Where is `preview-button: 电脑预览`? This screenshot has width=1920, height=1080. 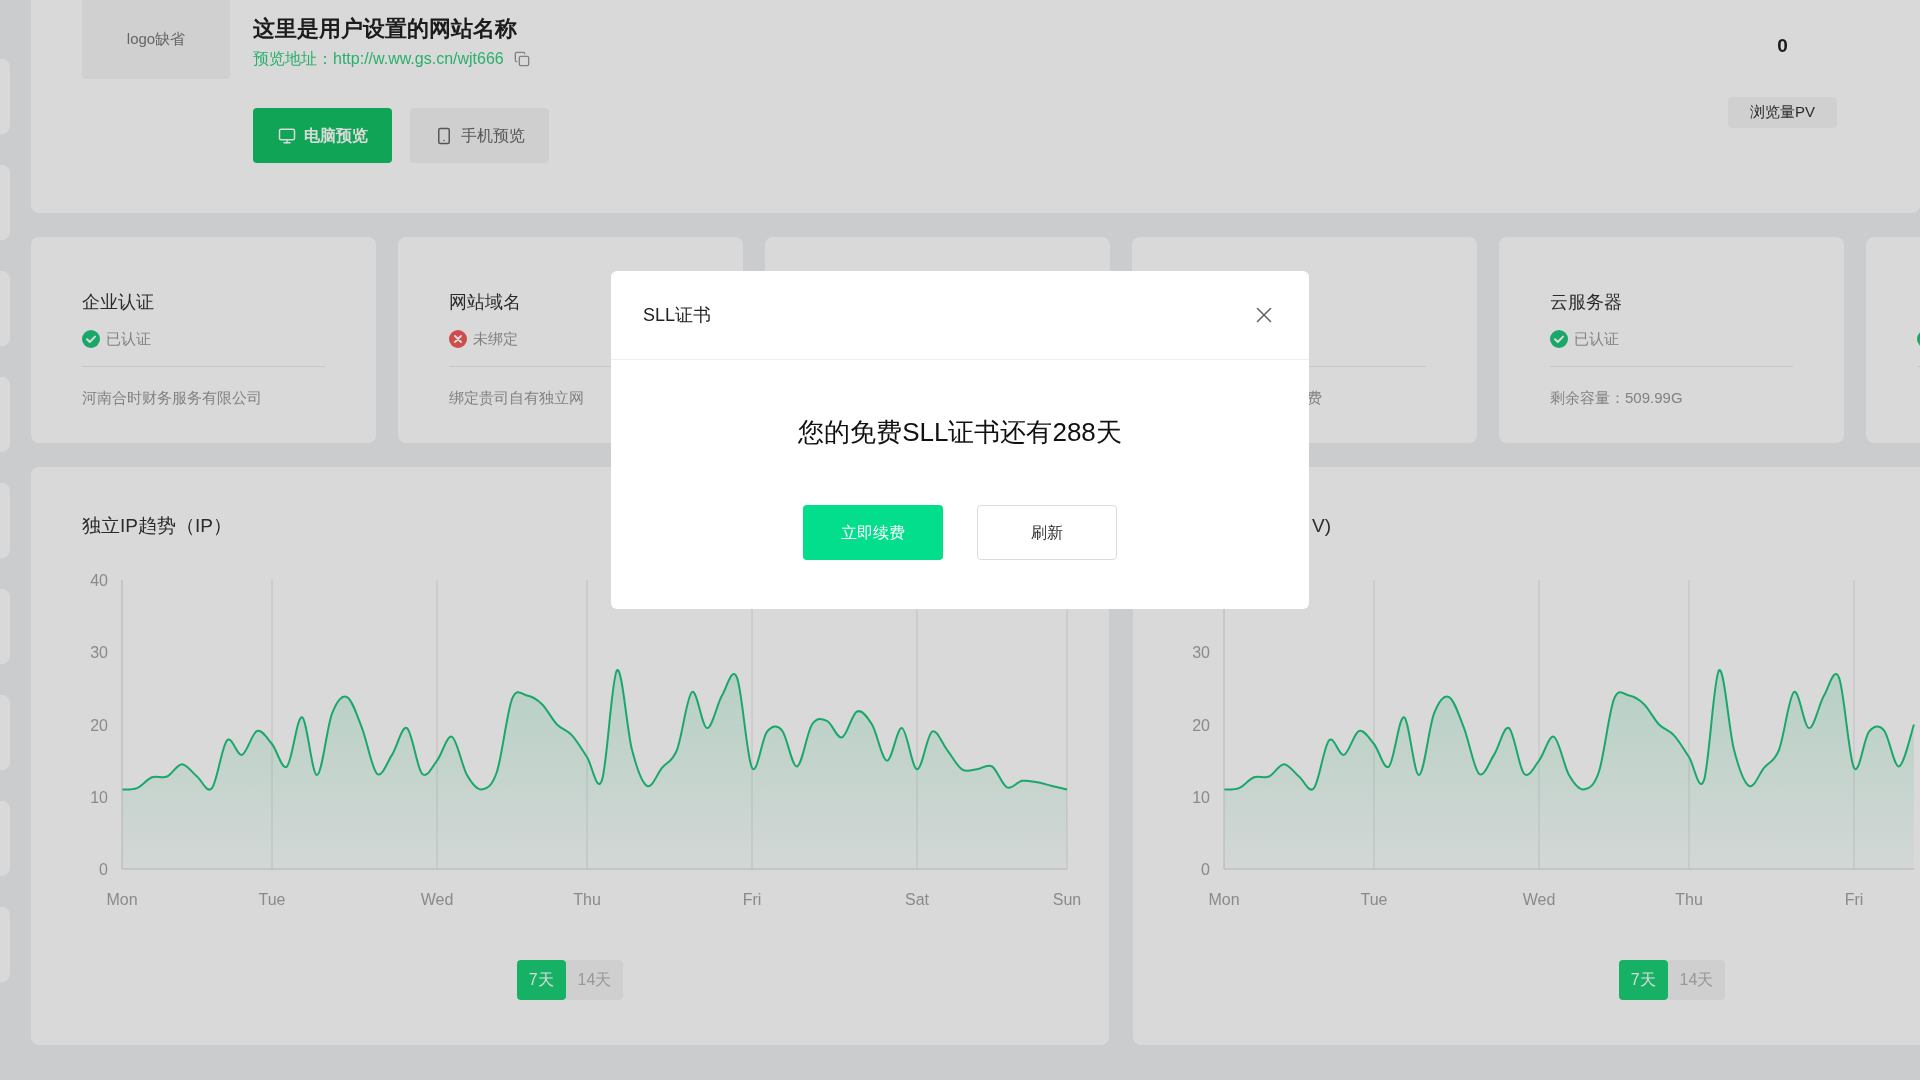
preview-button: 电脑预览 is located at coordinates (322, 135).